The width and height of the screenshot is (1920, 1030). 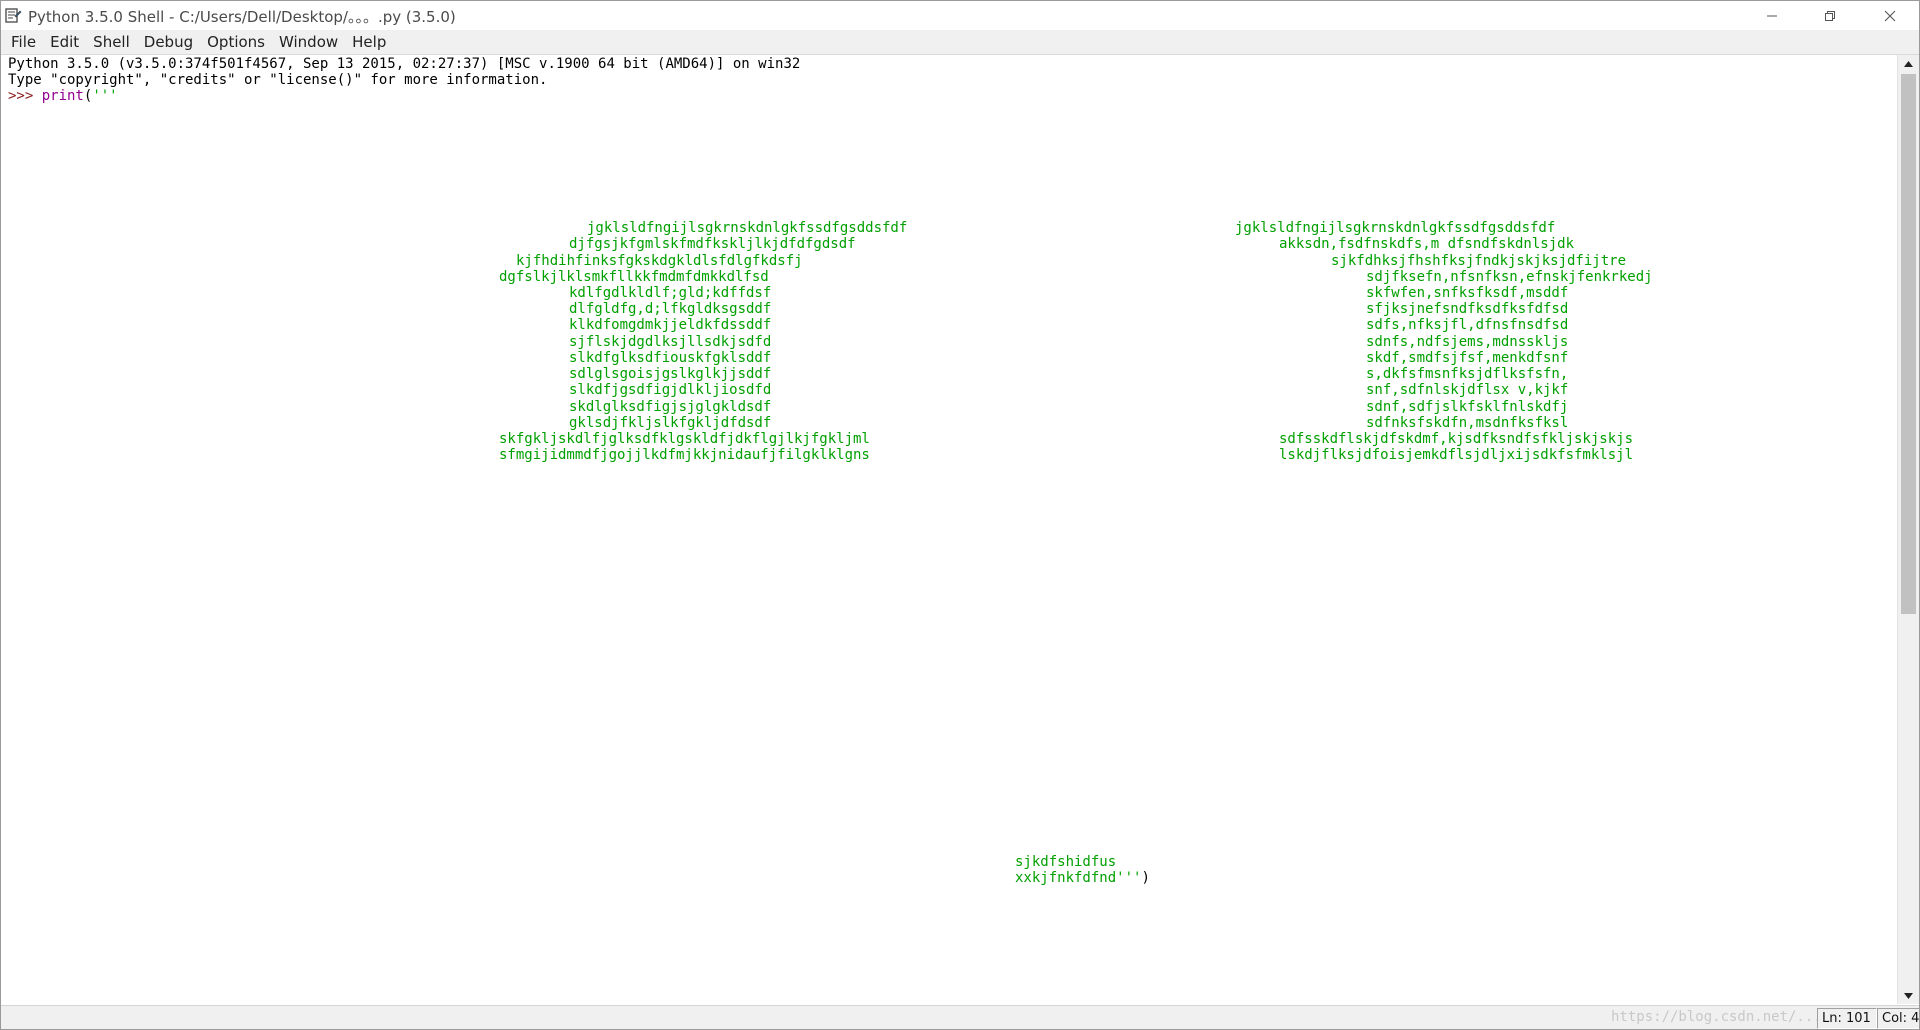 I want to click on open-triple-quote: ''', so click(x=105, y=96).